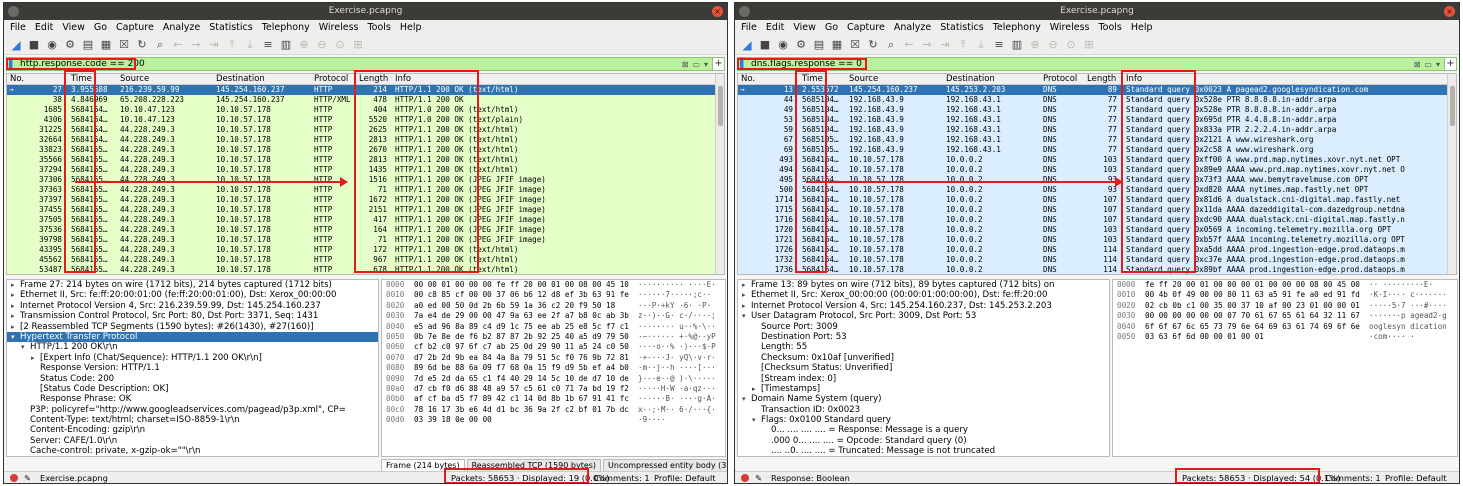 The image size is (1463, 486). What do you see at coordinates (745, 478) in the screenshot?
I see `expert-info-status-icon` at bounding box center [745, 478].